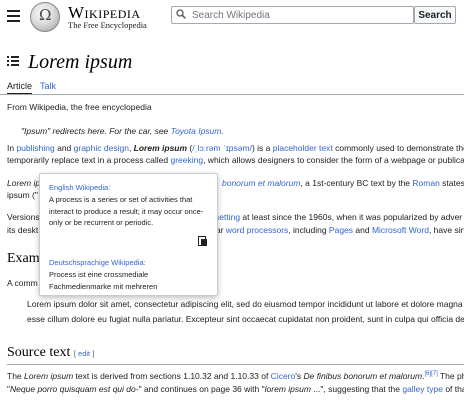 This screenshot has width=464, height=400. I want to click on link-placeholder-text: placeholder text, so click(303, 148).